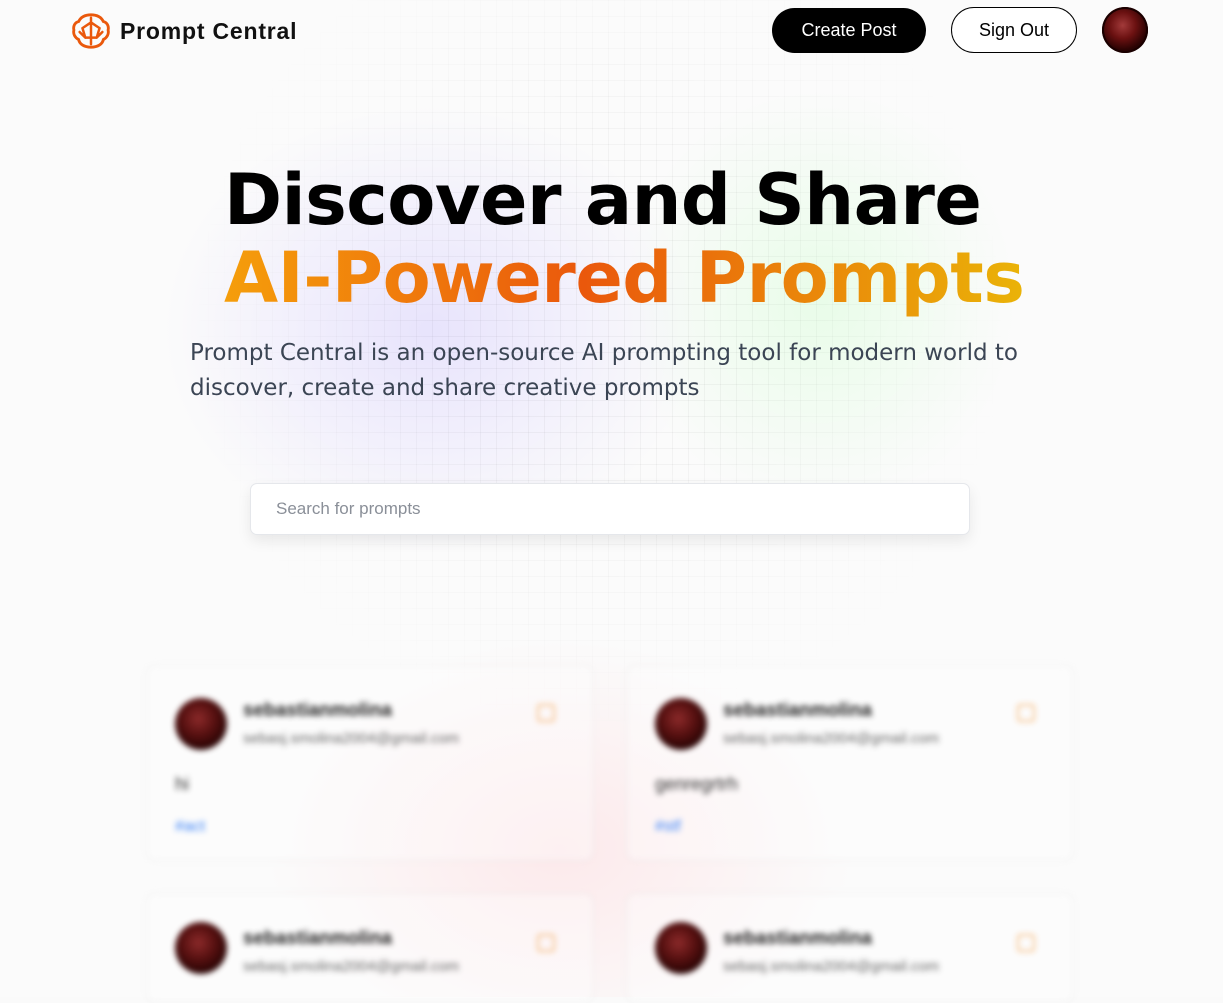 The width and height of the screenshot is (1223, 1003). What do you see at coordinates (668, 827) in the screenshot?
I see `card-tag: #stf` at bounding box center [668, 827].